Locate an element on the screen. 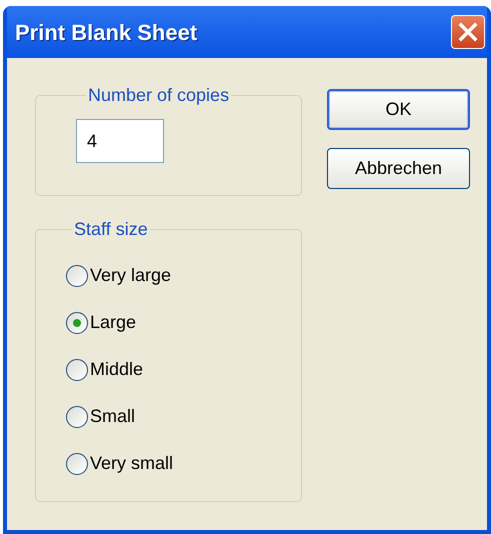 The height and width of the screenshot is (534, 491). window-title: Print Blank Sheet is located at coordinates (106, 32).